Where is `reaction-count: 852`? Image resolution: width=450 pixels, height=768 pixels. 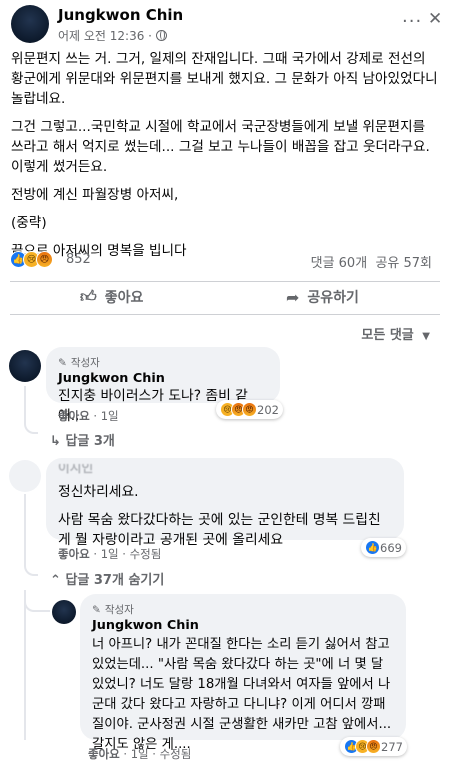 reaction-count: 852 is located at coordinates (78, 259).